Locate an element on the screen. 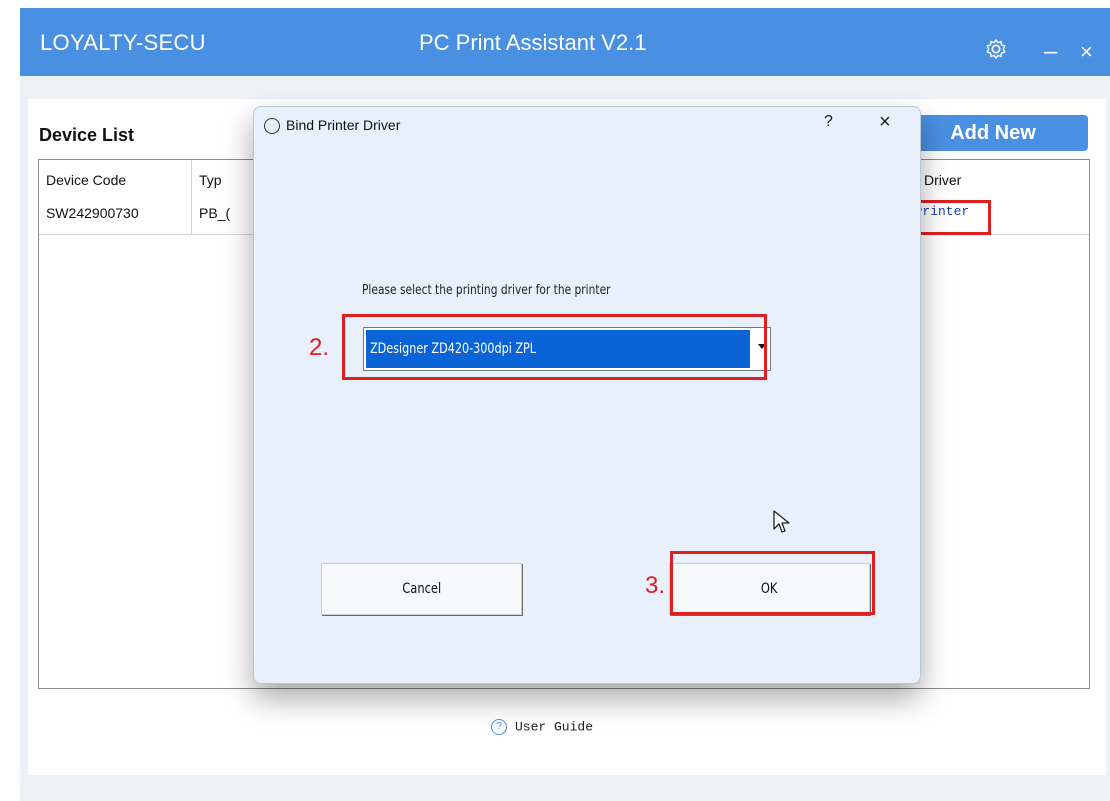 The image size is (1110, 801). minimize-button: – is located at coordinates (1050, 52).